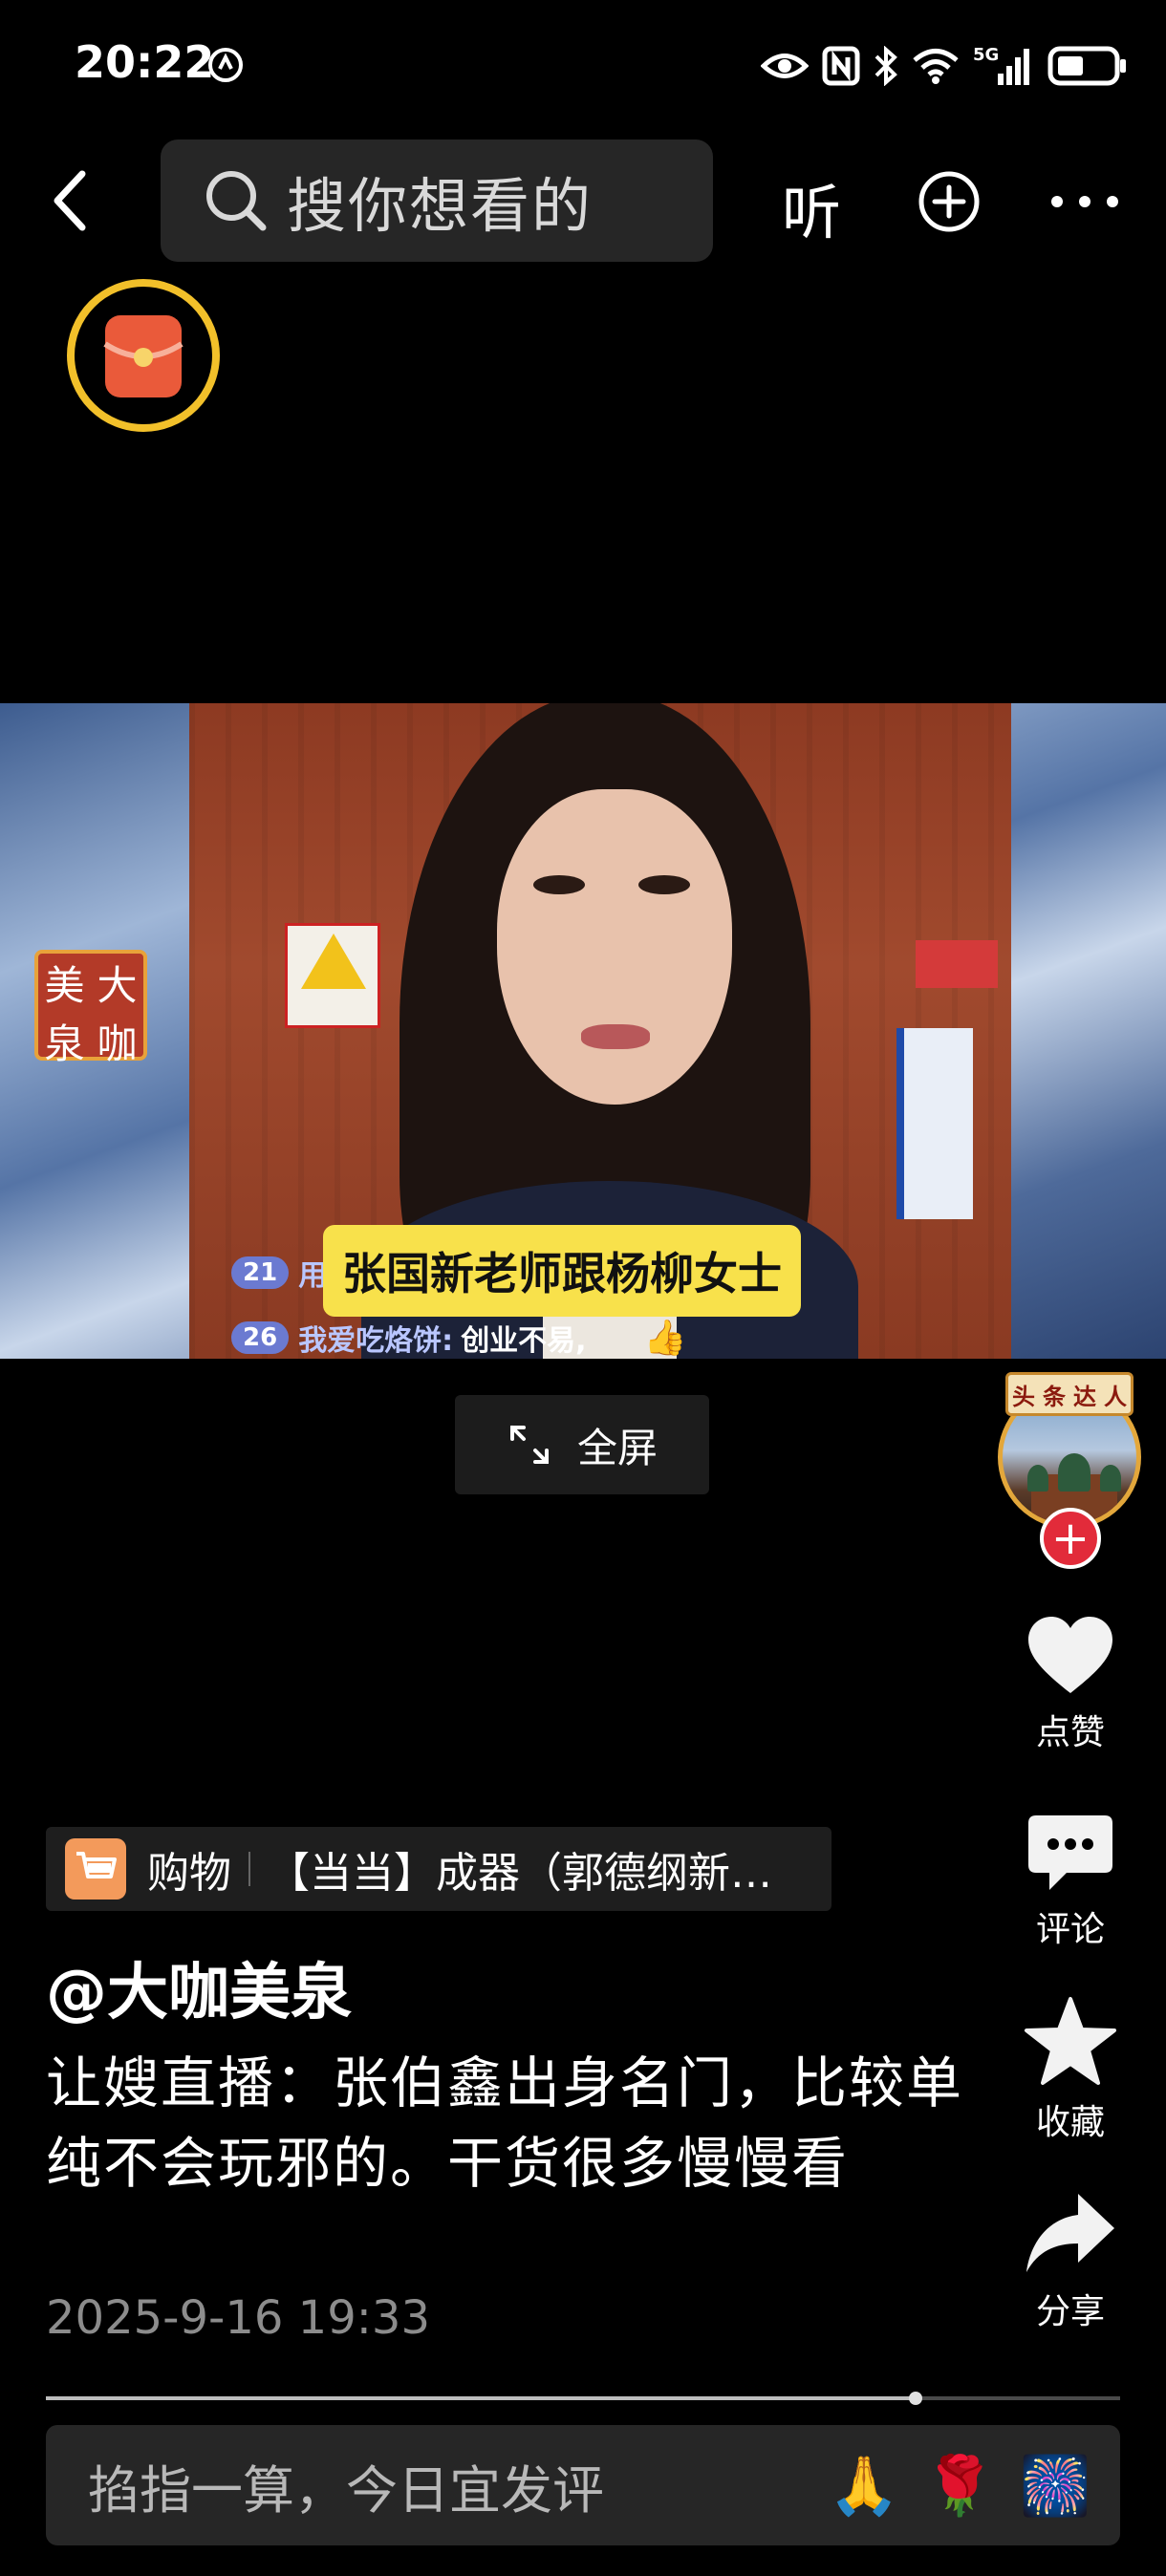 This screenshot has width=1166, height=2576. I want to click on video-progress-bar, so click(583, 2398).